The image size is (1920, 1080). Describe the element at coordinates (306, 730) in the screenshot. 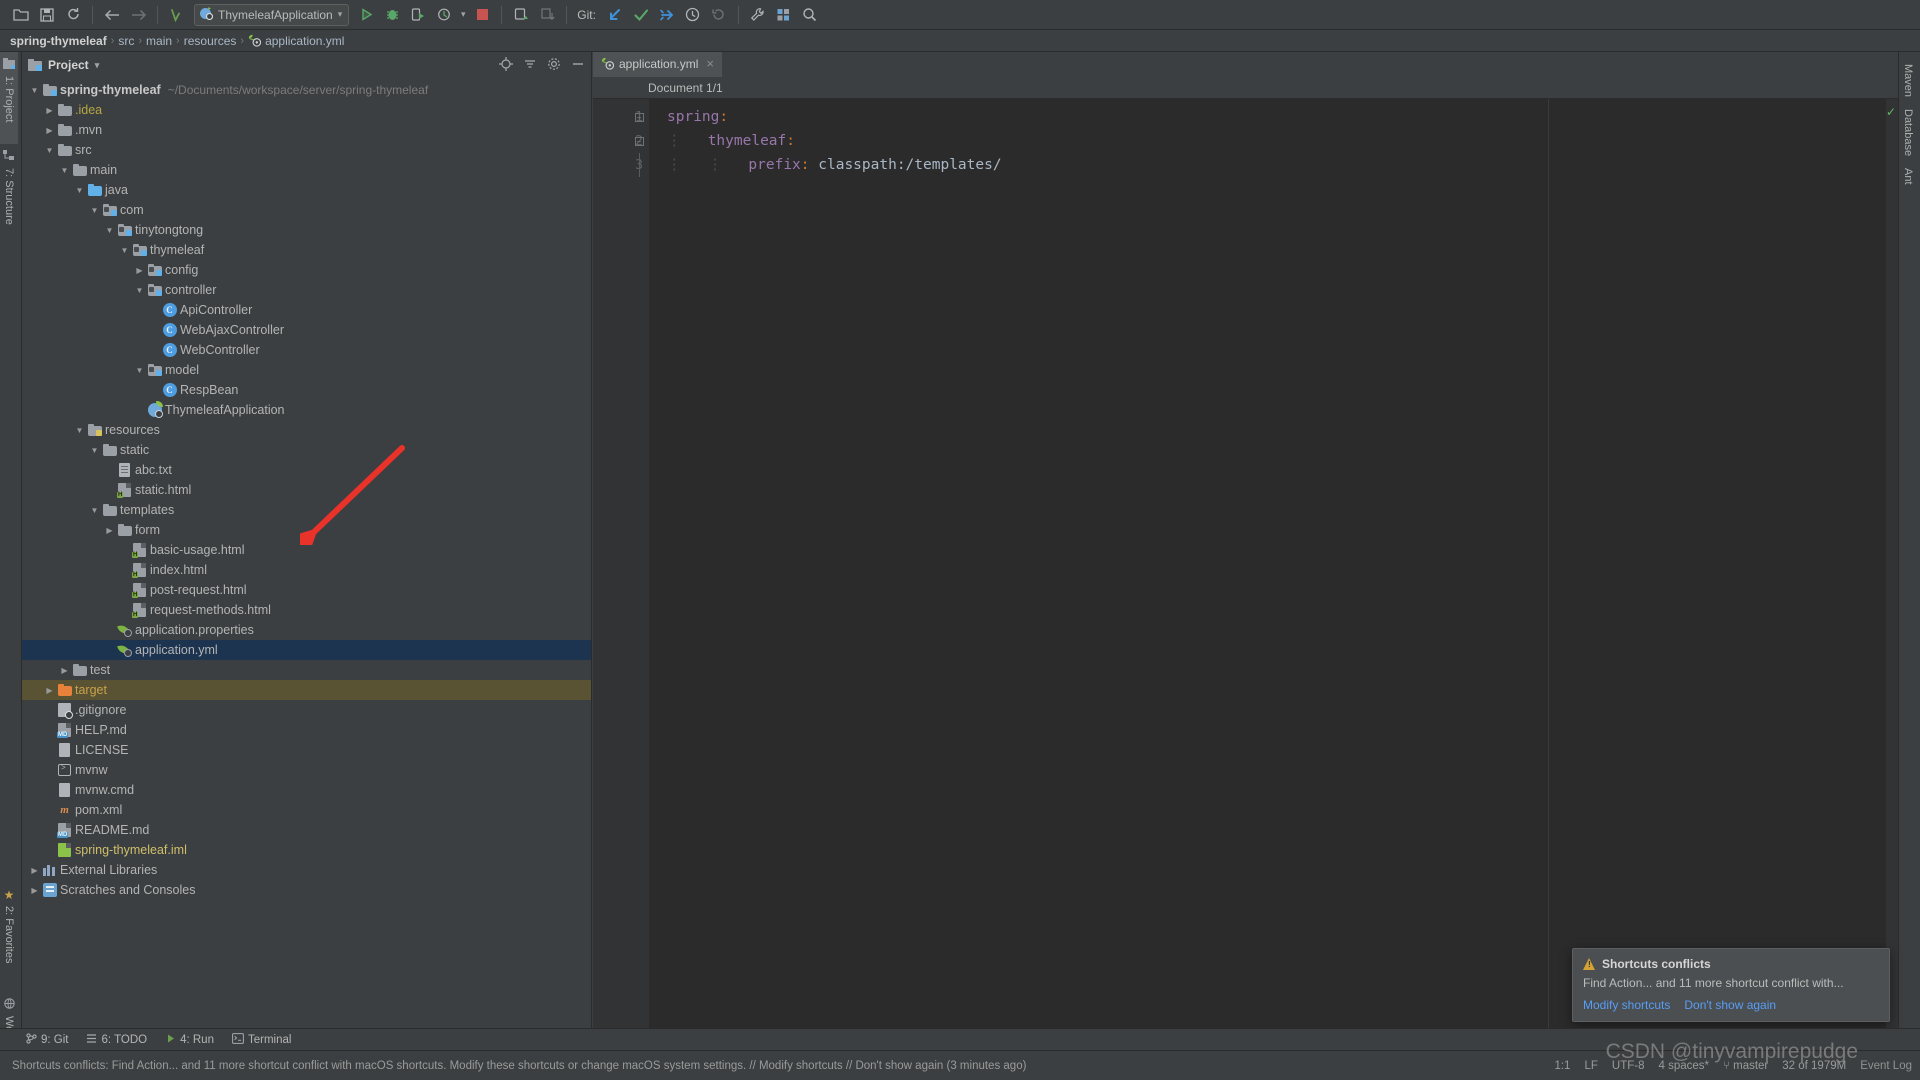

I see `tree-node-help-md: MD HELP.md` at that location.